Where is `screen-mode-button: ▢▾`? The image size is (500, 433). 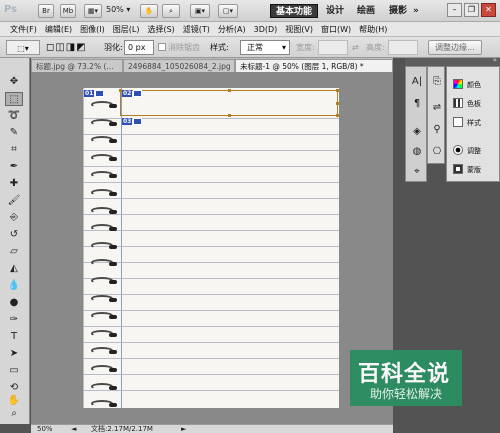 screen-mode-button: ▢▾ is located at coordinates (228, 11).